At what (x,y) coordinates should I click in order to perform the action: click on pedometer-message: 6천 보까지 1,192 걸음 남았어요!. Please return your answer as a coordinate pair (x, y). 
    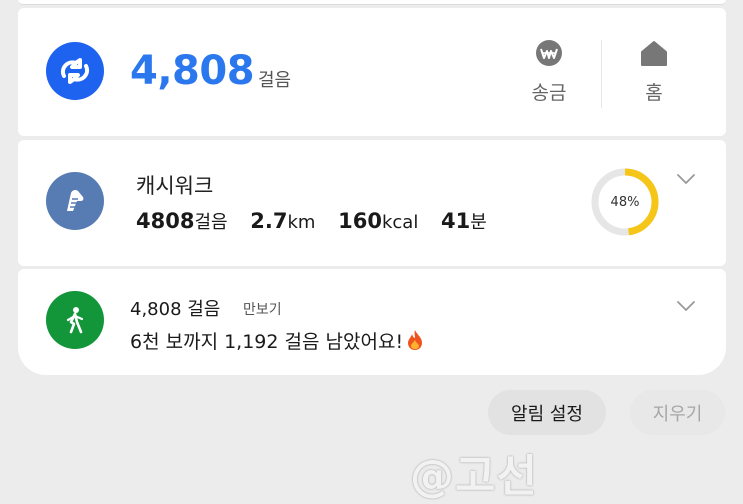
    Looking at the image, I should click on (267, 342).